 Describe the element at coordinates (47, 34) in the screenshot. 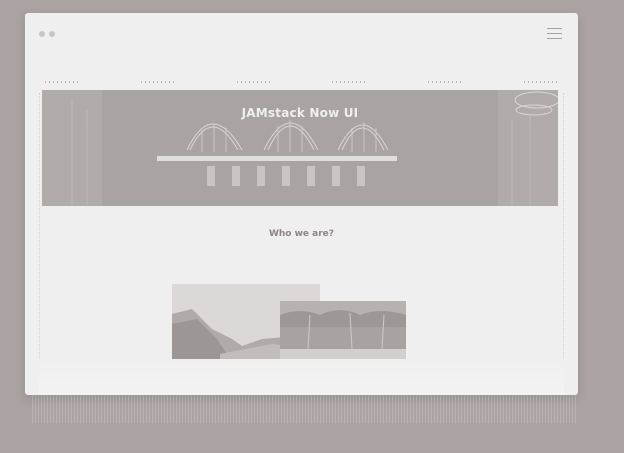

I see `window-controls` at that location.